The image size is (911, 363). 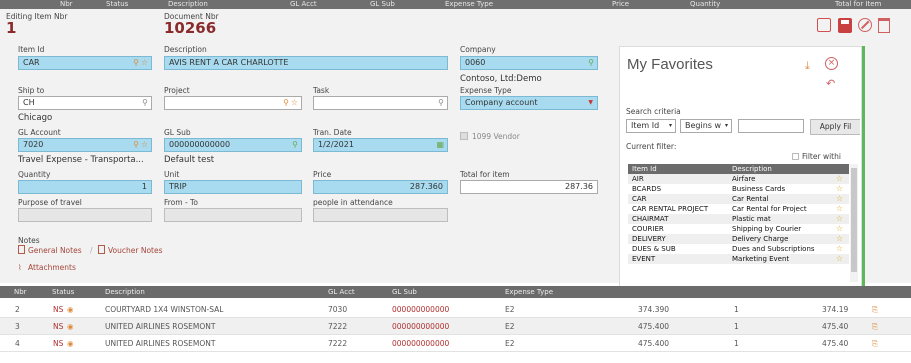 What do you see at coordinates (835, 343) in the screenshot?
I see `grid-cell-total: 475.40` at bounding box center [835, 343].